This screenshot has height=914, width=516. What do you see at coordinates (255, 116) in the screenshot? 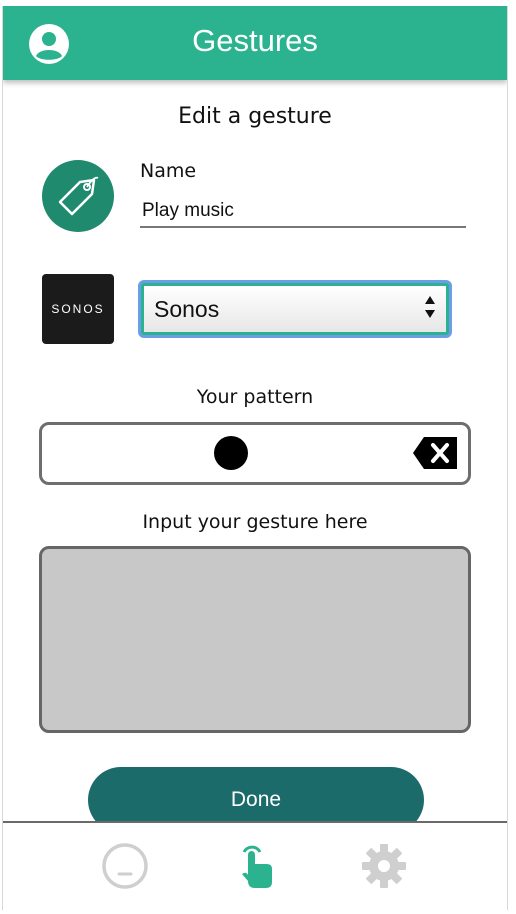
I see `page-heading: Edit a gesture` at bounding box center [255, 116].